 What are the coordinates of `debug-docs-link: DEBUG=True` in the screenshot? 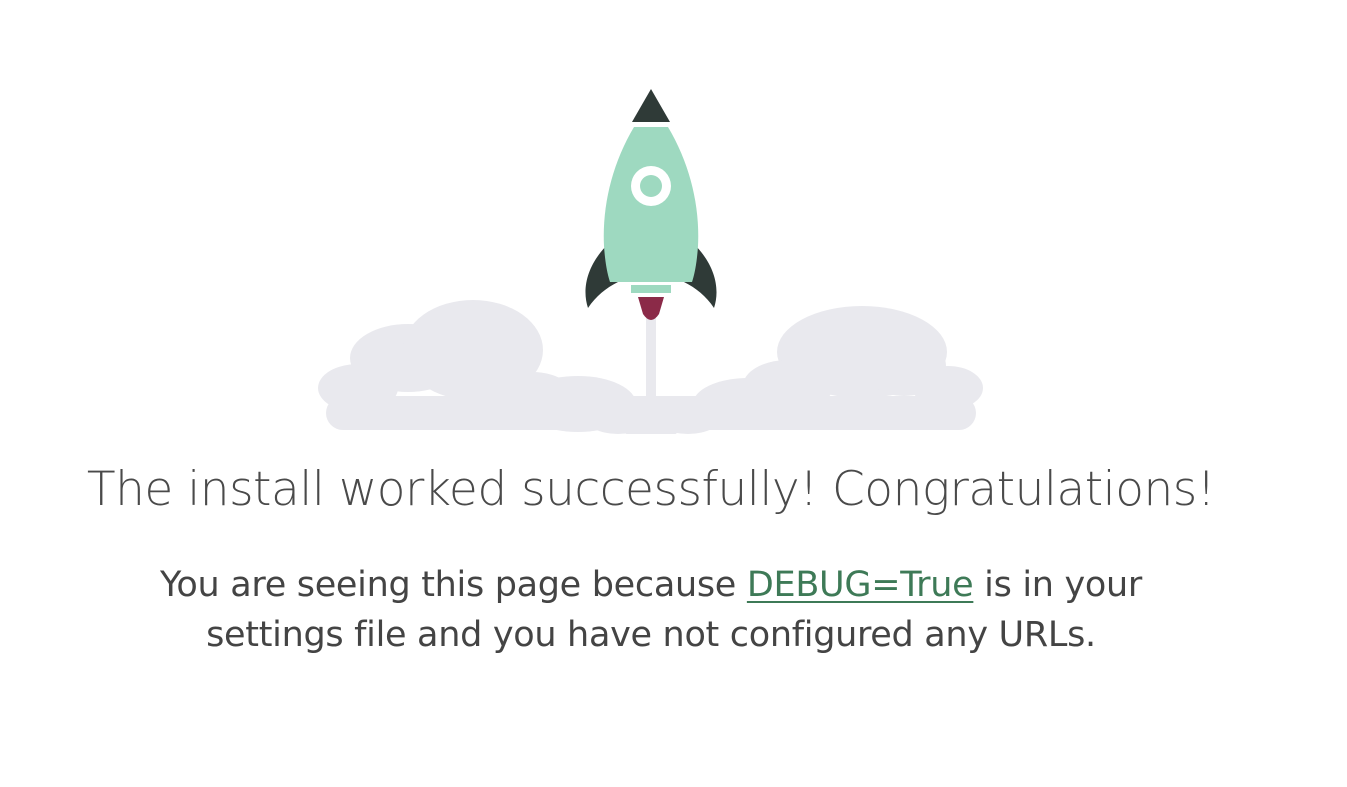 It's located at (860, 585).